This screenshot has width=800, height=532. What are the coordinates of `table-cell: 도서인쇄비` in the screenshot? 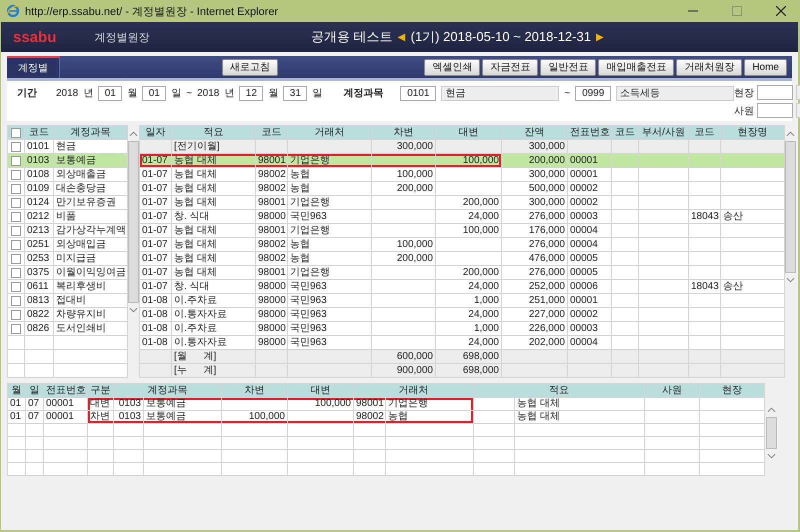 It's located at (91, 329).